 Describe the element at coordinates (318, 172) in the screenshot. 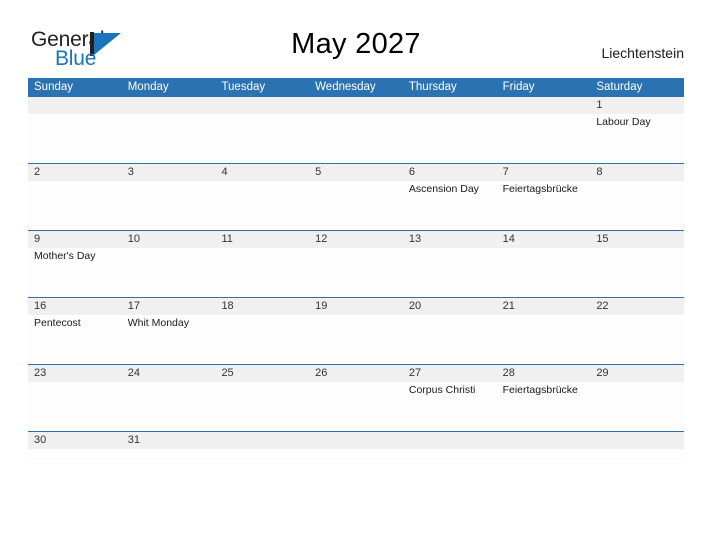

I see `day-number: 5` at that location.